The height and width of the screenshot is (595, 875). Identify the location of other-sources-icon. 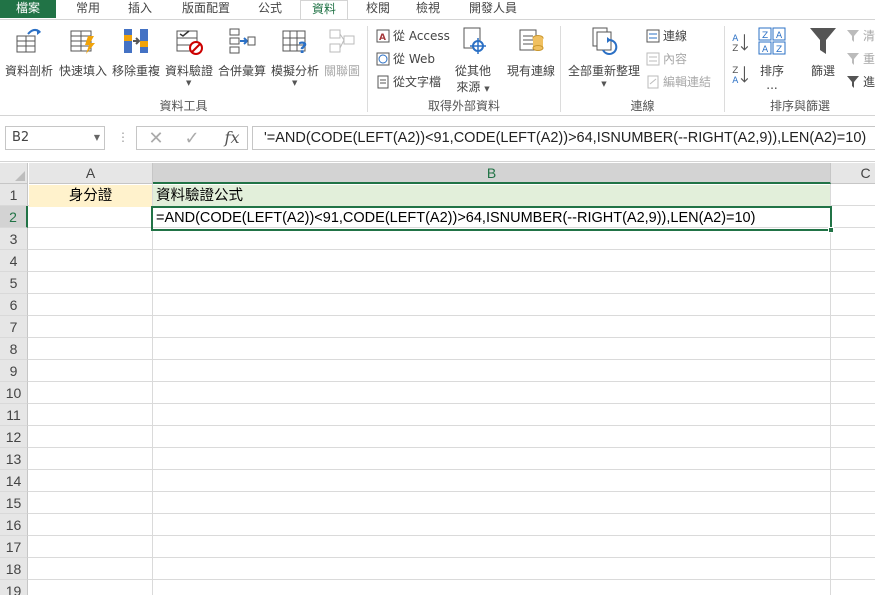
(474, 40).